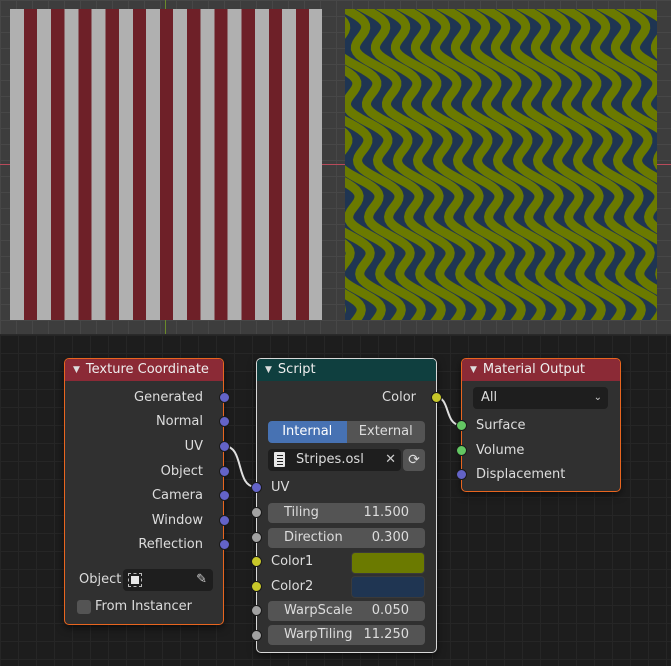  What do you see at coordinates (193, 446) in the screenshot?
I see `output-uv: UV` at bounding box center [193, 446].